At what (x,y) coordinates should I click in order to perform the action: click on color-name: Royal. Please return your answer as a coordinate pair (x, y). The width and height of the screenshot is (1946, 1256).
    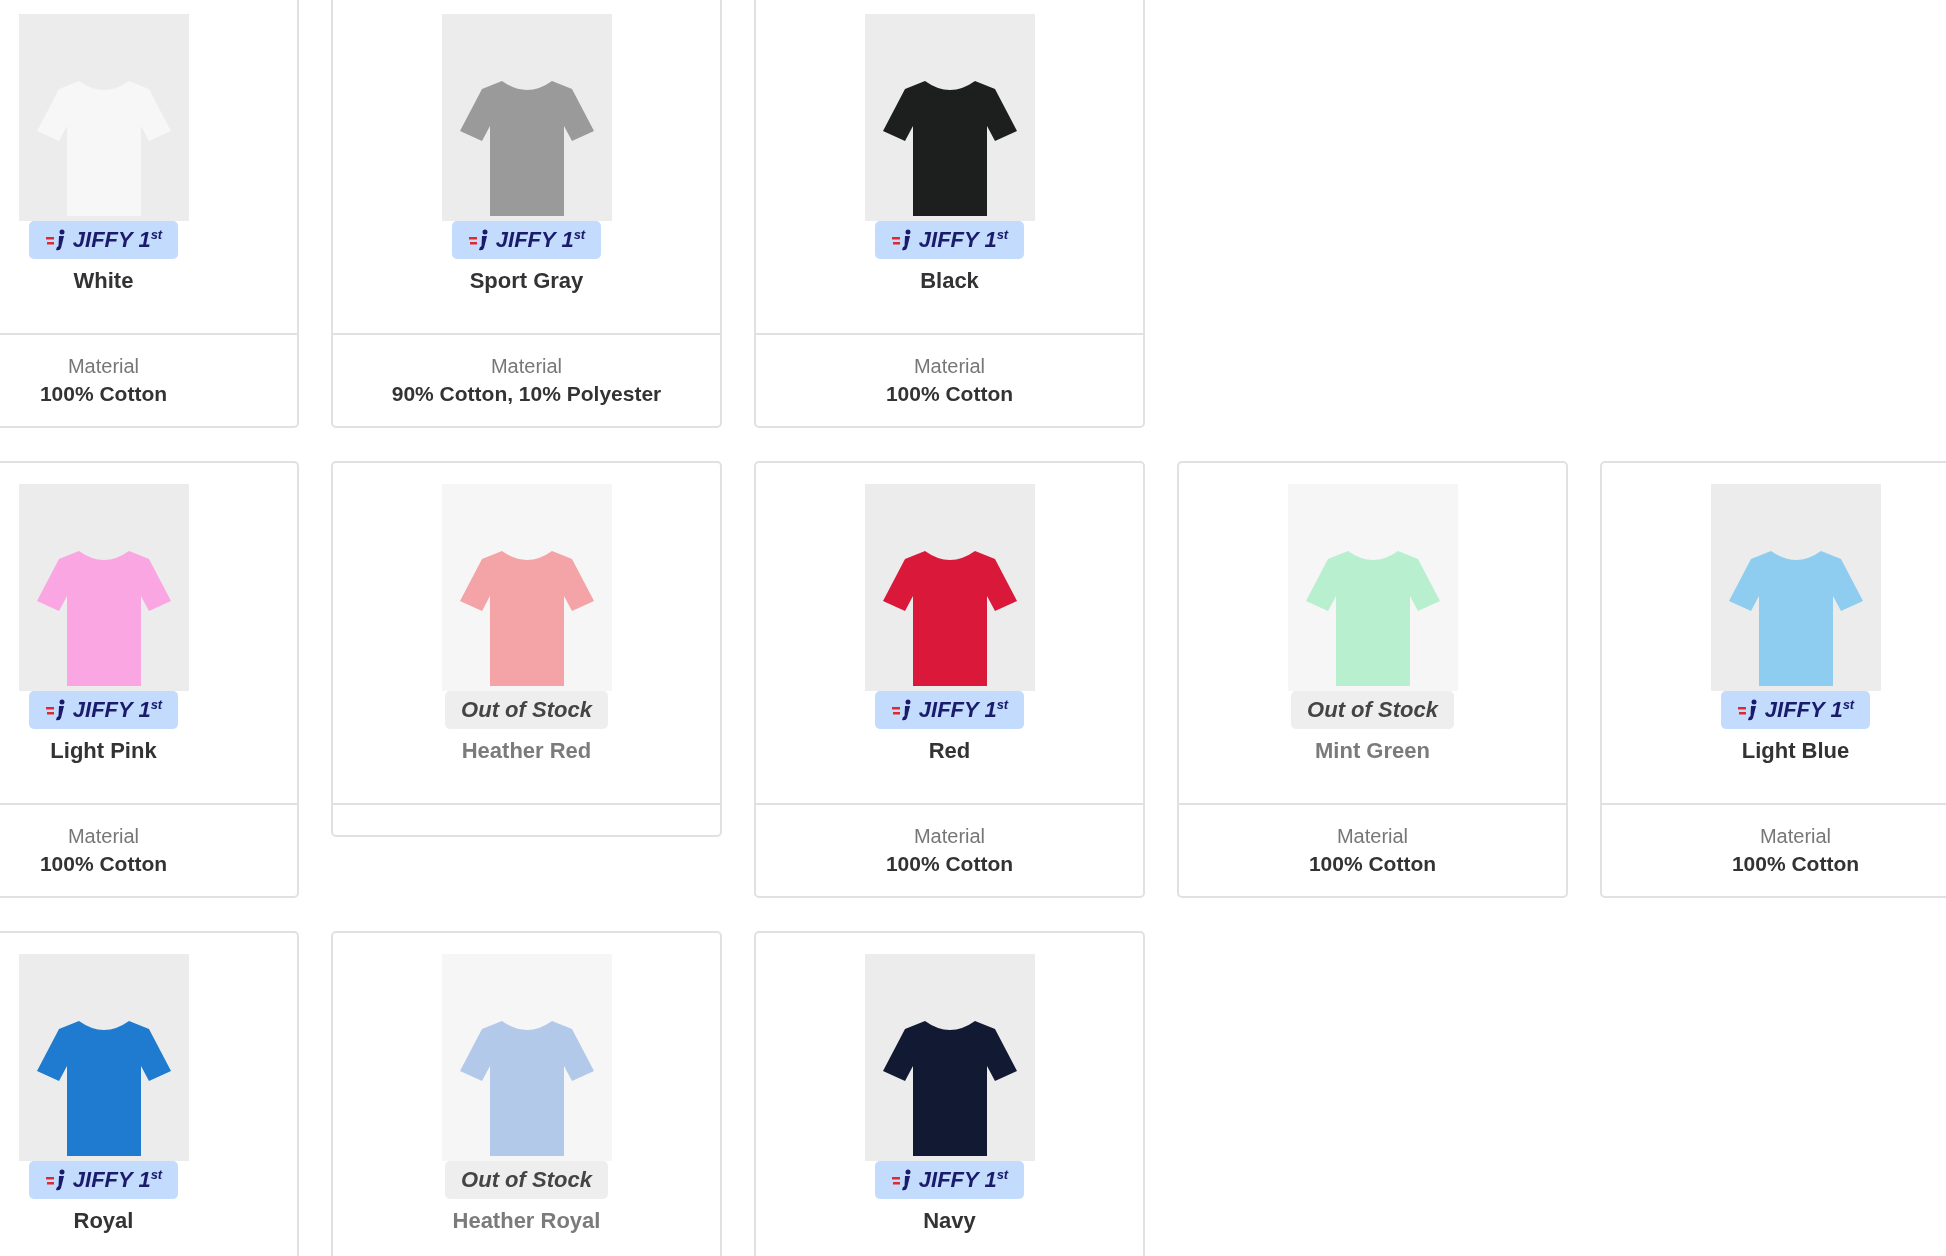
    Looking at the image, I should click on (103, 1221).